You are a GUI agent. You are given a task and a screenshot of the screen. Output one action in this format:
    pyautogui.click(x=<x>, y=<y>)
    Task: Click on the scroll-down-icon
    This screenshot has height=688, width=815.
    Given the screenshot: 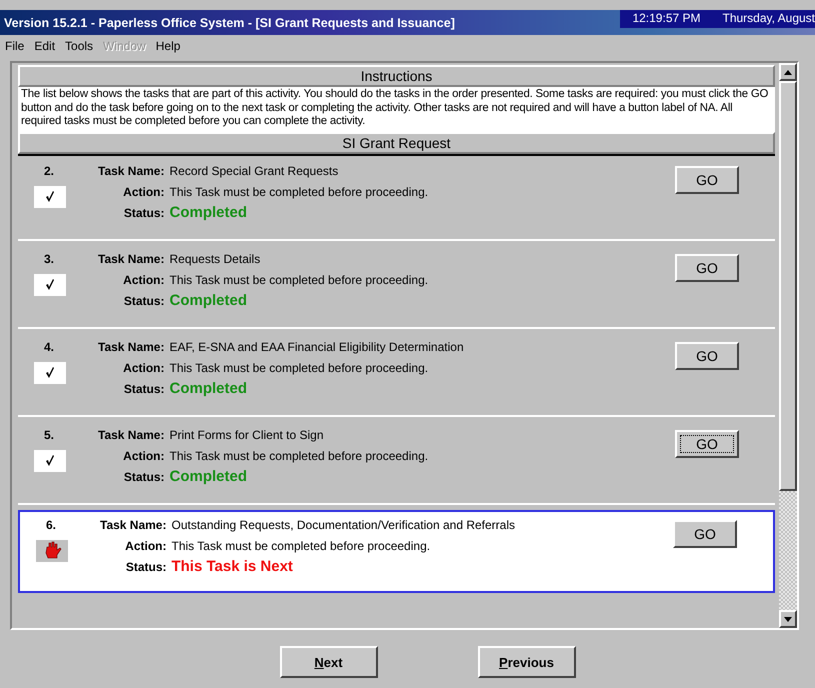 What is the action you would take?
    pyautogui.click(x=788, y=619)
    